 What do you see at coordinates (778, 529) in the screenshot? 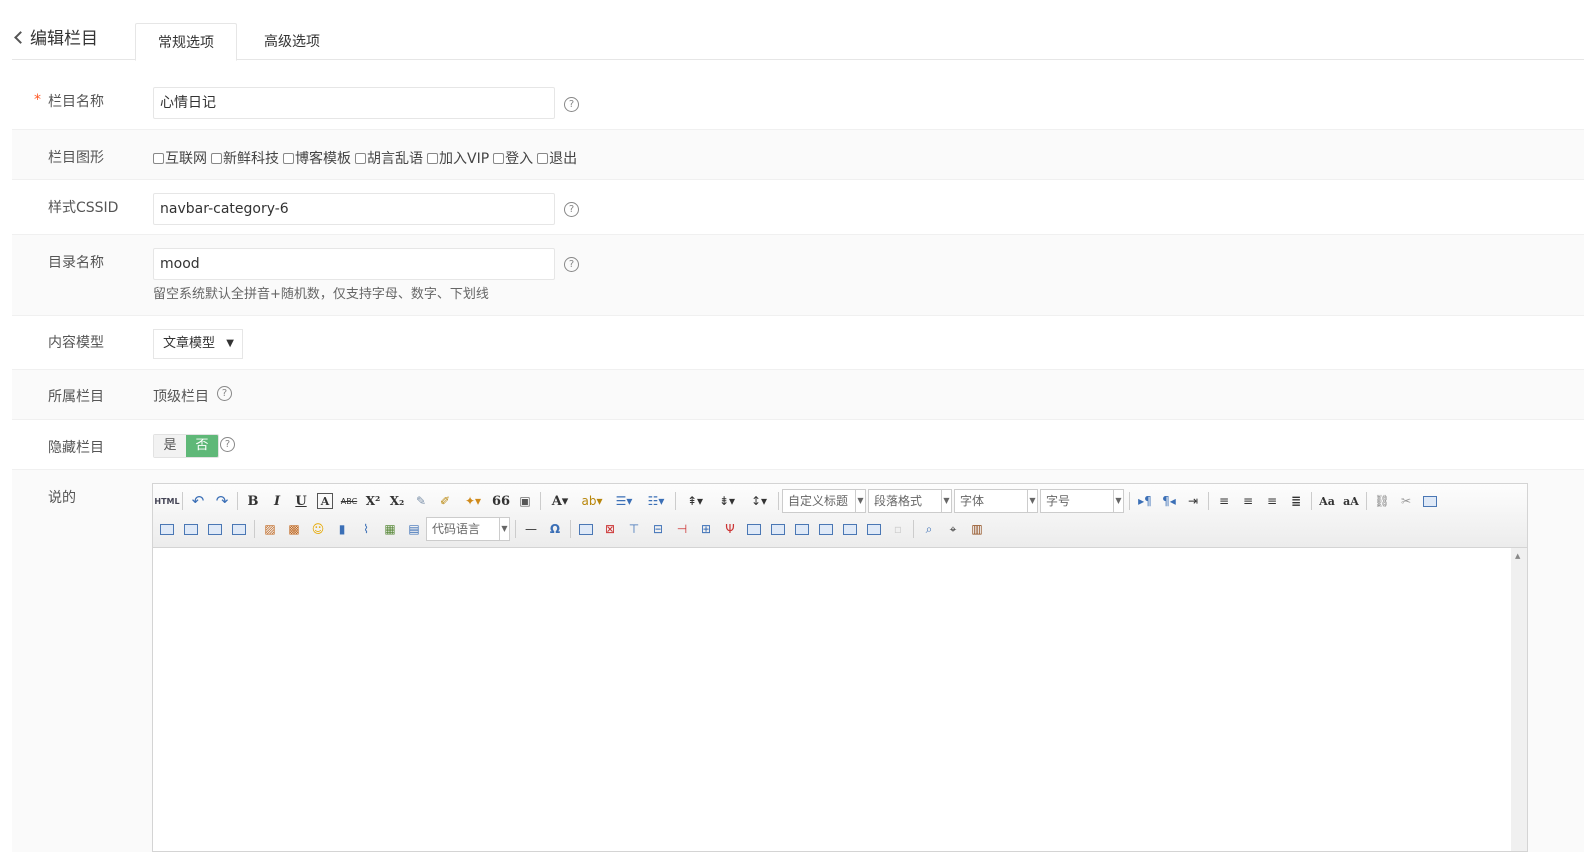
I see `merge-right-icon` at bounding box center [778, 529].